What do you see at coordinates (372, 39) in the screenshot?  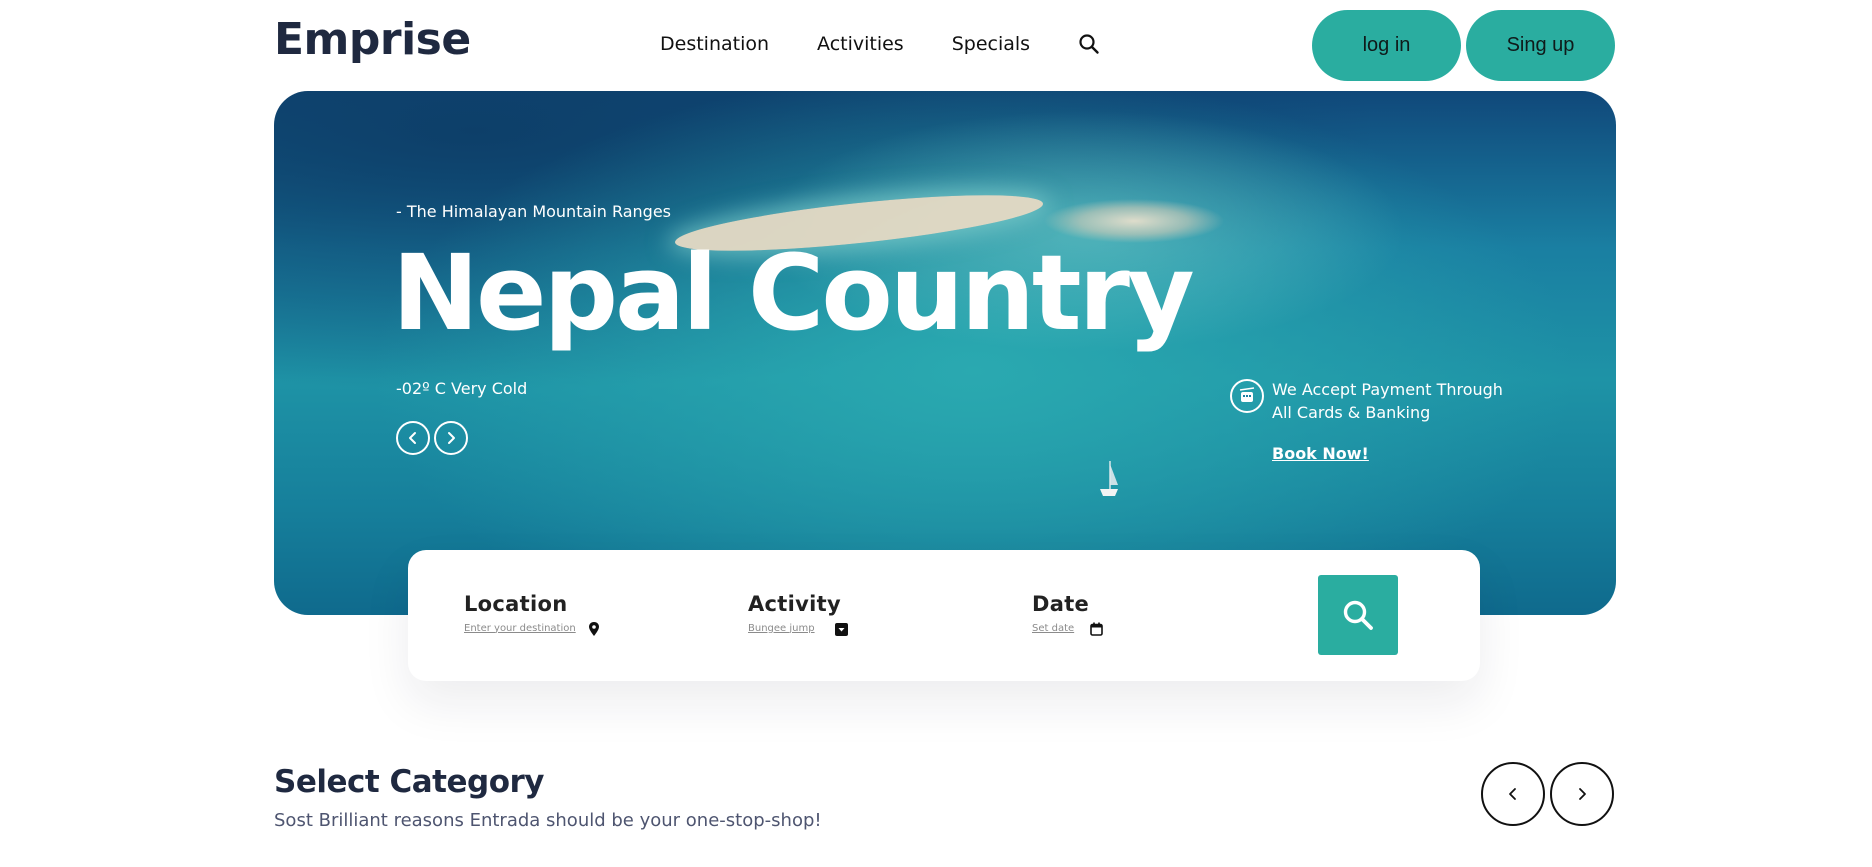 I see `site-logo: Emprise` at bounding box center [372, 39].